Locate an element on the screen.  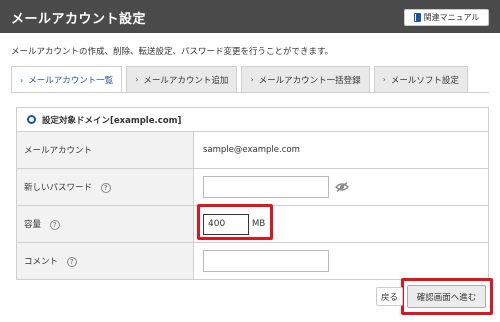
password-label-cell: 新しいパスワード ? is located at coordinates (105, 187).